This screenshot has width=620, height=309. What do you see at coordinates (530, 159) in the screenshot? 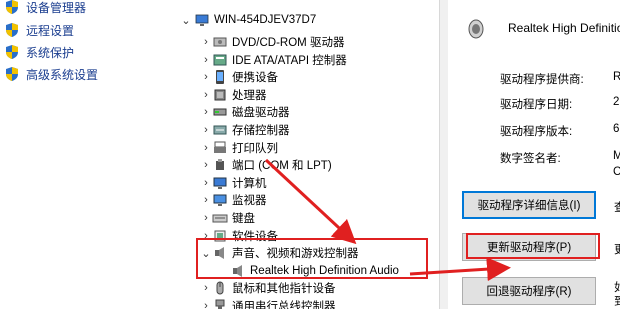
I see `signer-label: 数字签名者:` at bounding box center [530, 159].